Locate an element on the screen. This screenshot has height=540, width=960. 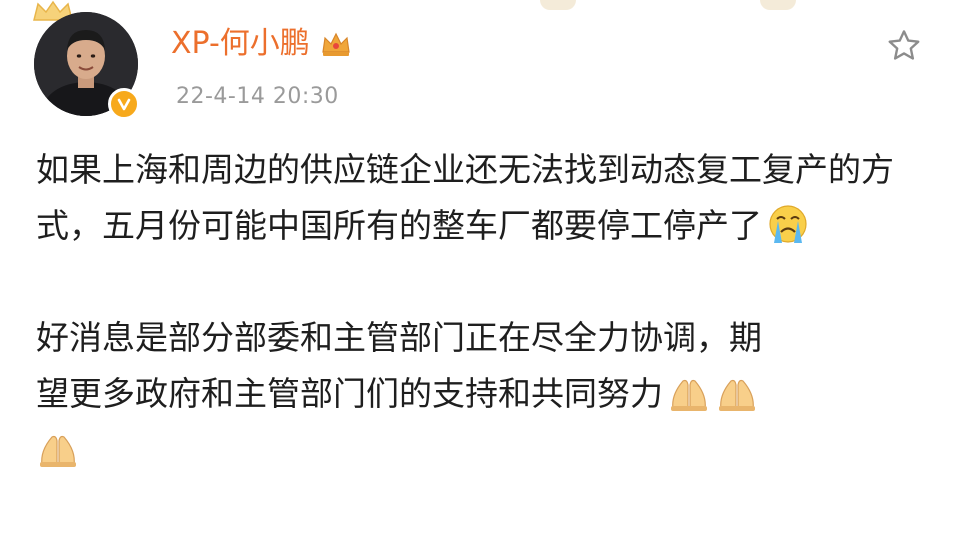
star-icon is located at coordinates (904, 45).